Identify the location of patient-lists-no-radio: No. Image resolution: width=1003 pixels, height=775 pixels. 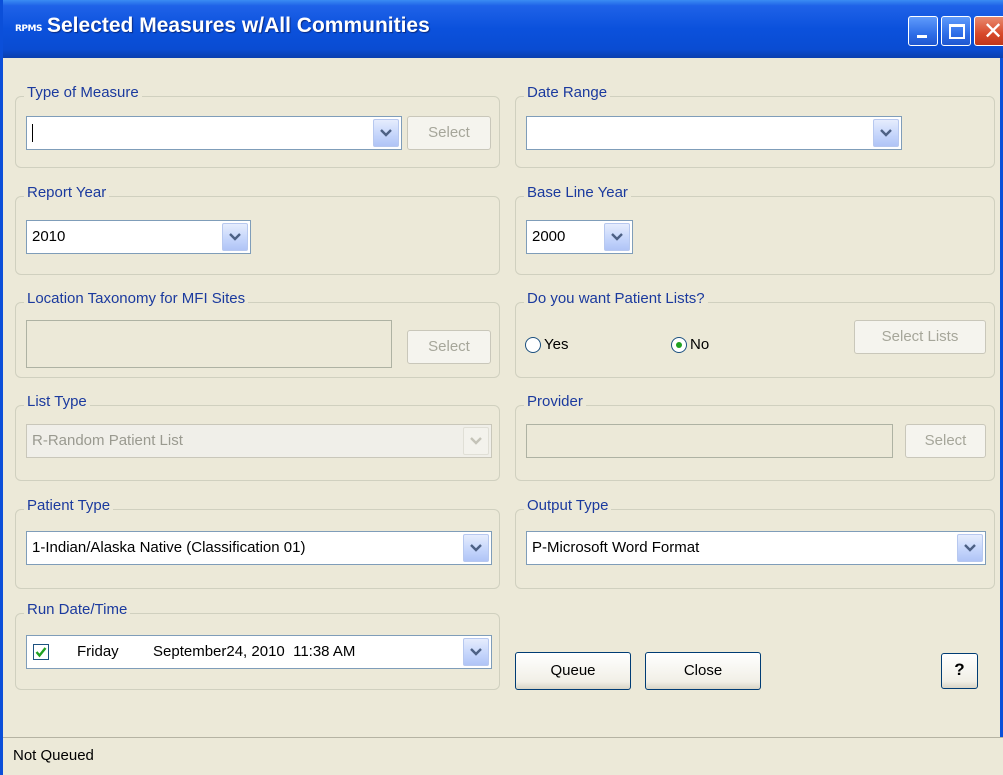
(701, 346).